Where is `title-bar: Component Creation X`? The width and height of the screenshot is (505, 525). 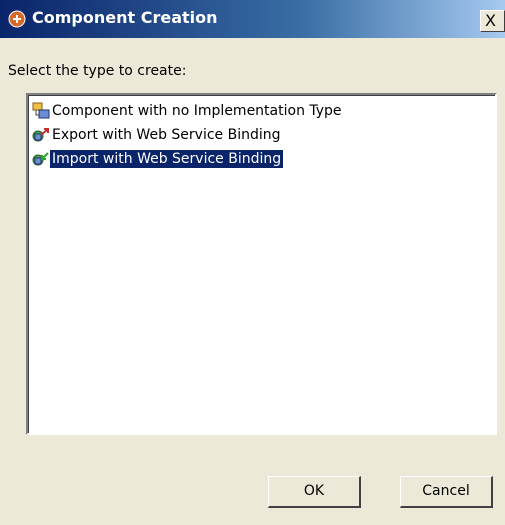
title-bar: Component Creation X is located at coordinates (252, 19).